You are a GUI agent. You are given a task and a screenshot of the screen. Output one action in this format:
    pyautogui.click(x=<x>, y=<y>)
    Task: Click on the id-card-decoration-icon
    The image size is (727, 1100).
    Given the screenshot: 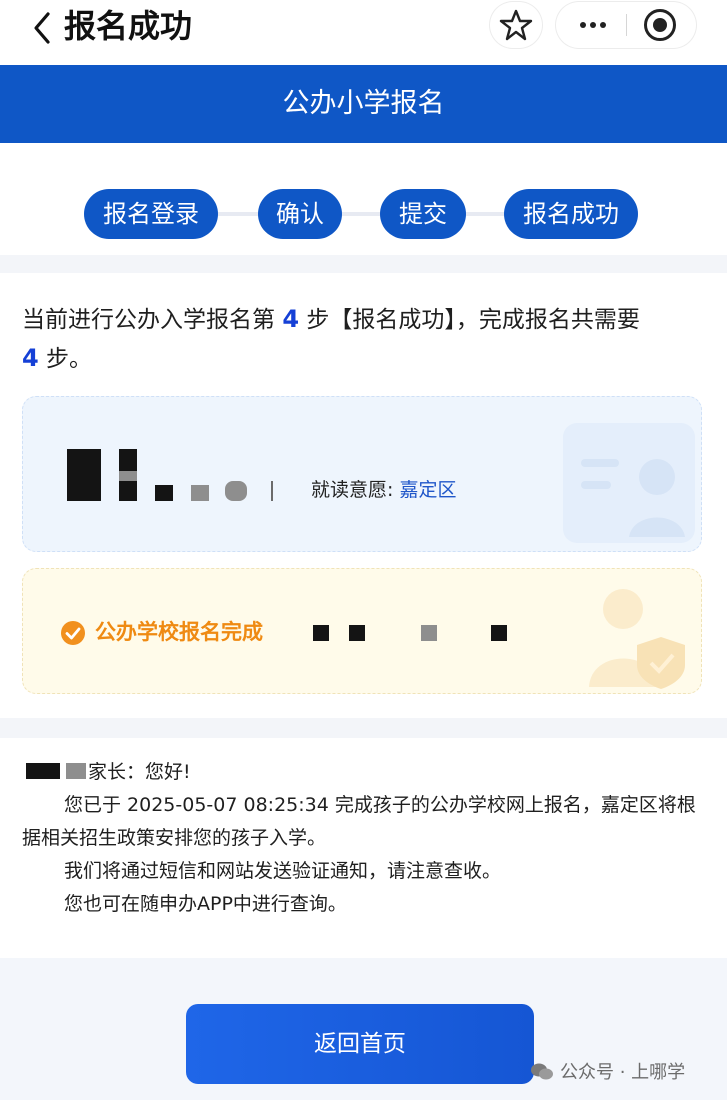 What is the action you would take?
    pyautogui.click(x=629, y=483)
    